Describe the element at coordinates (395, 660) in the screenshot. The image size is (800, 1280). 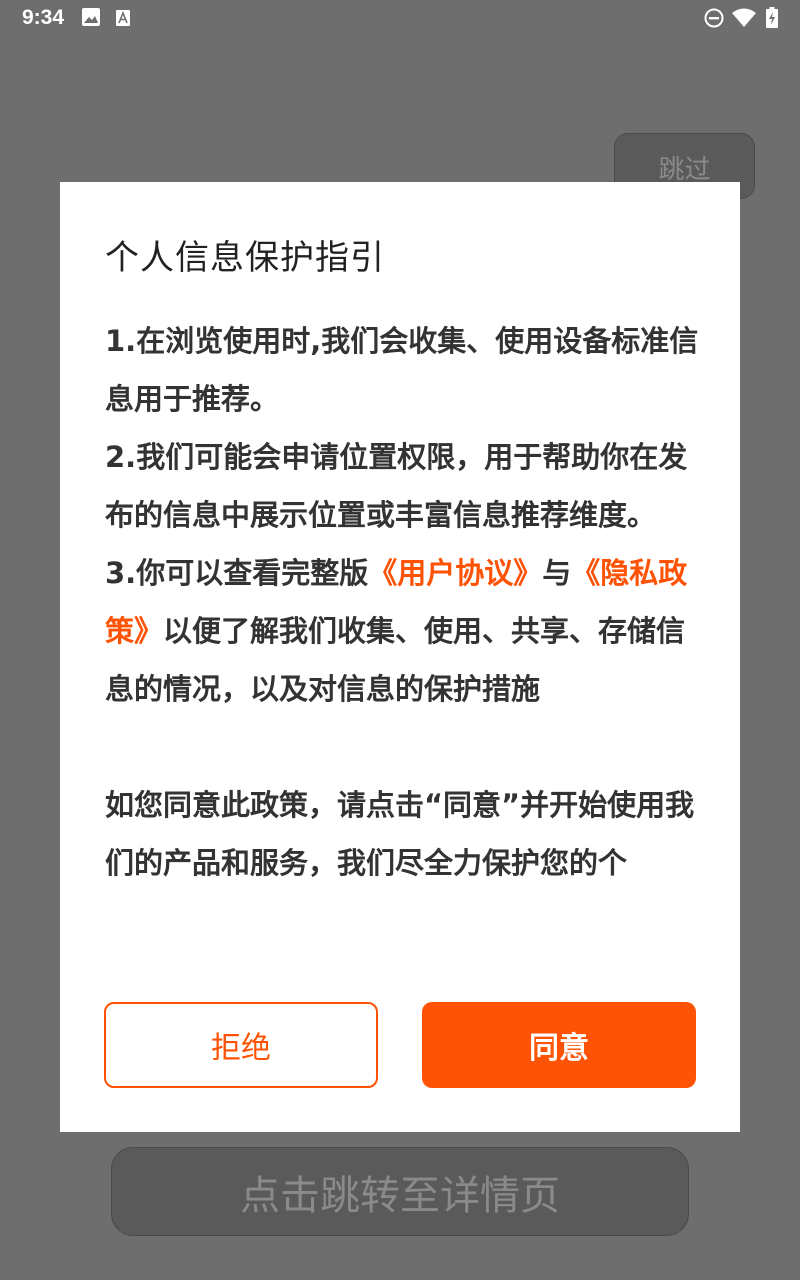
I see `policy-item-3-suffix: 以便了解我们收集、使用、共享、存储信息的情况，以及对信息的保护措施` at that location.